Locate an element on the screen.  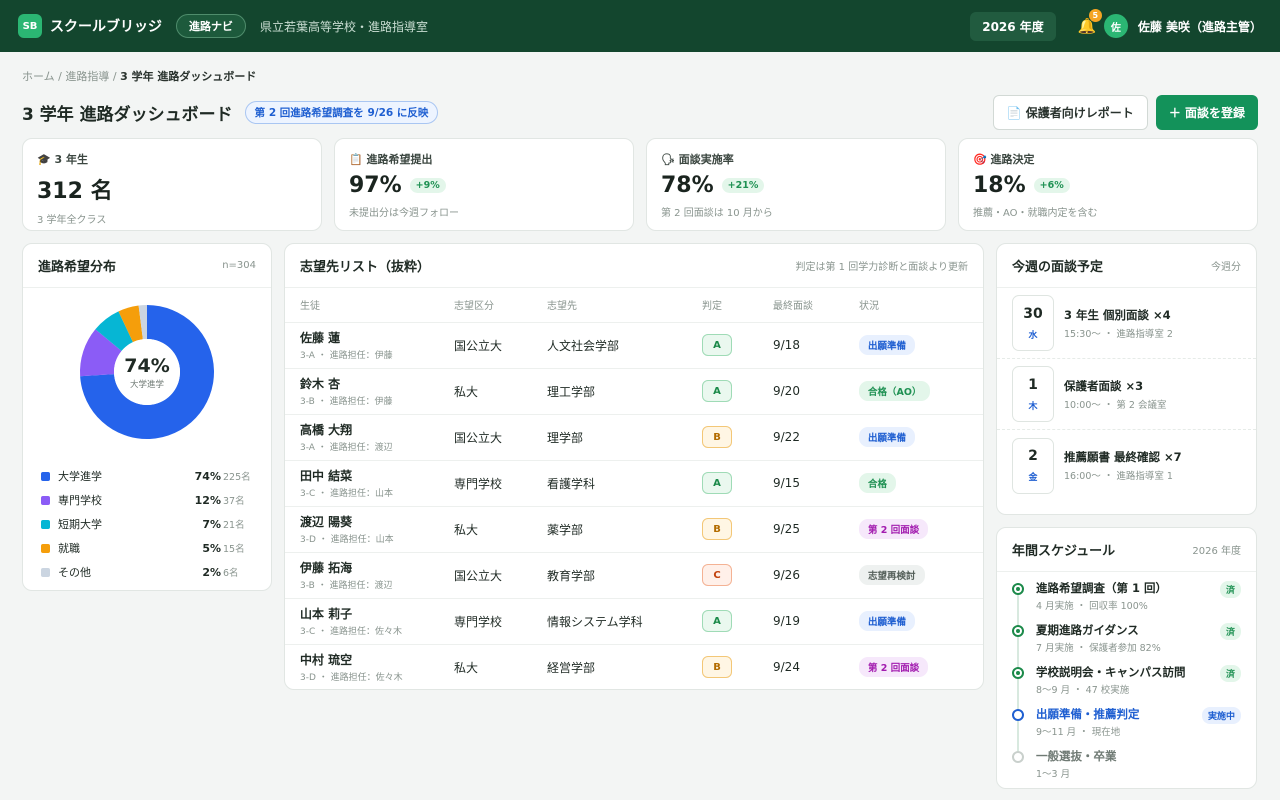
schedule-item: 出願準備・推薦判定 9〜11 月 ・ 現在地 実施中 is located at coordinates (1126, 728).